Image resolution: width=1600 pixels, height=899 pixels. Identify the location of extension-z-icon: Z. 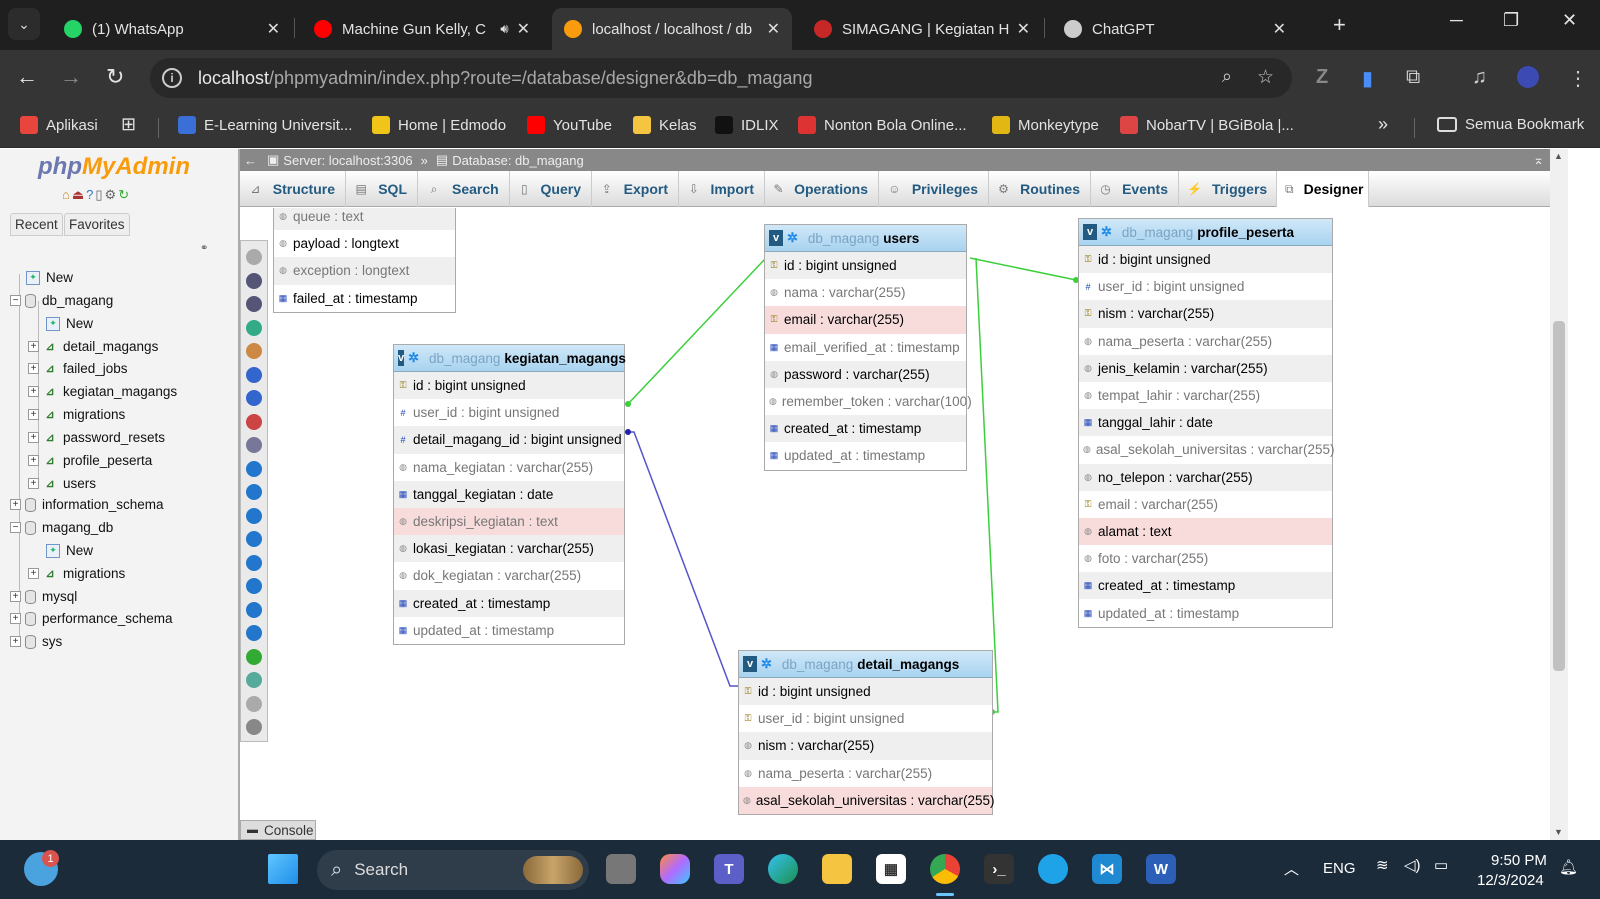
(1322, 77).